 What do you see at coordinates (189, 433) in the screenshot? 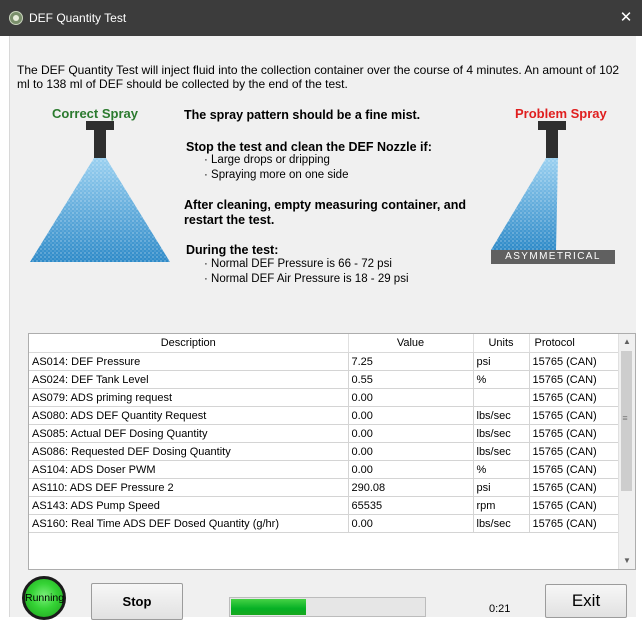
I see `cell-description: AS085: Actual DEF Dosing Quantity` at bounding box center [189, 433].